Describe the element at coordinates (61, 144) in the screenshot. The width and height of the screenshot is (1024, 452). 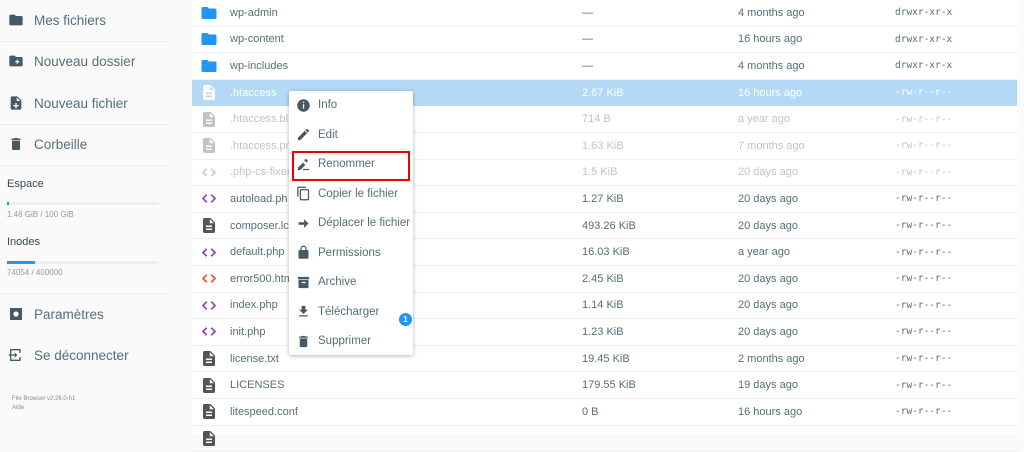
I see `label: Corbeille` at that location.